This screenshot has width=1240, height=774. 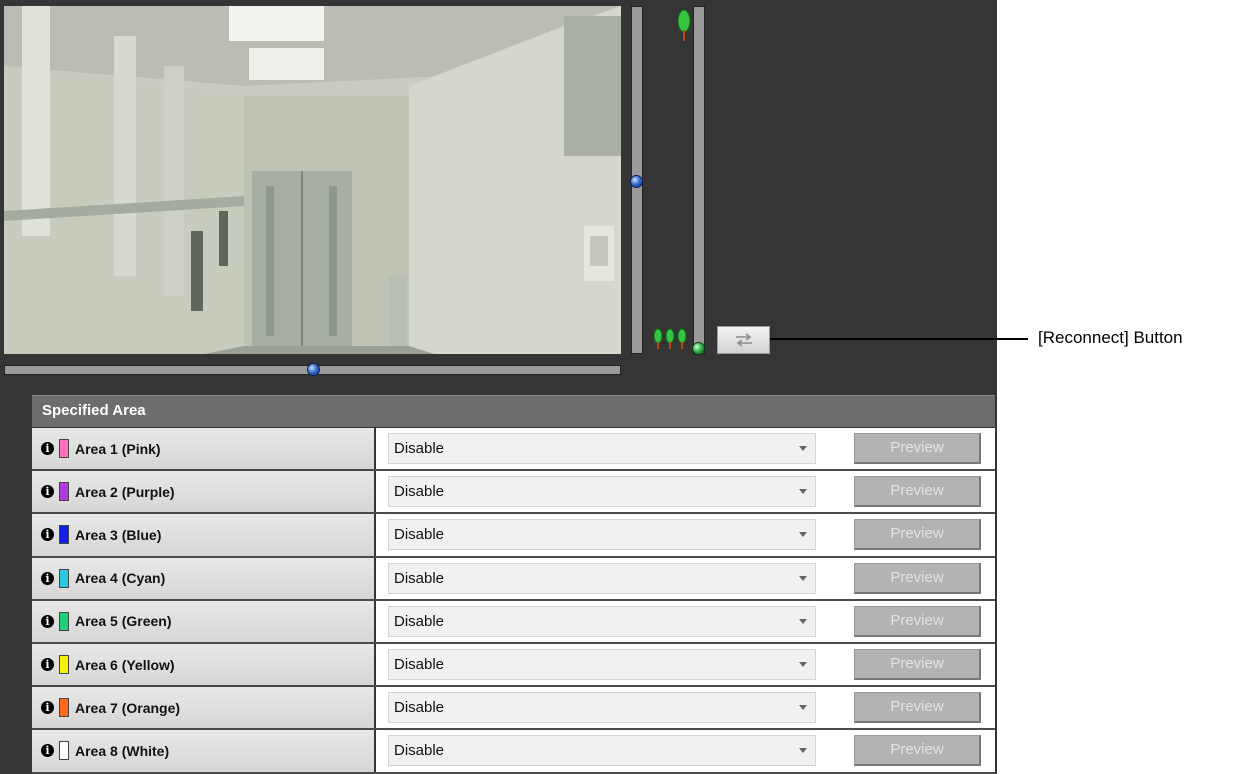 What do you see at coordinates (513, 411) in the screenshot?
I see `specified-area-header: Specified Area` at bounding box center [513, 411].